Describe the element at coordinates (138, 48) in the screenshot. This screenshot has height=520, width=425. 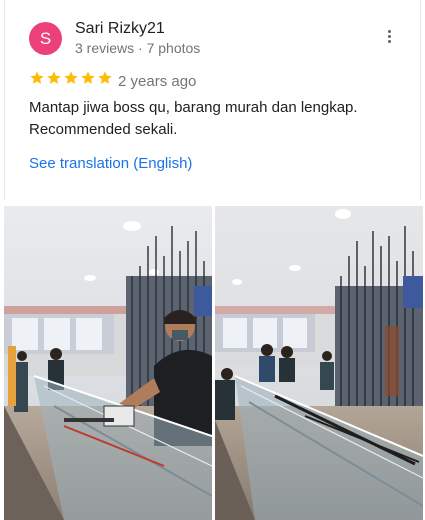
I see `author-meta: 3 reviews · 7 photos` at that location.